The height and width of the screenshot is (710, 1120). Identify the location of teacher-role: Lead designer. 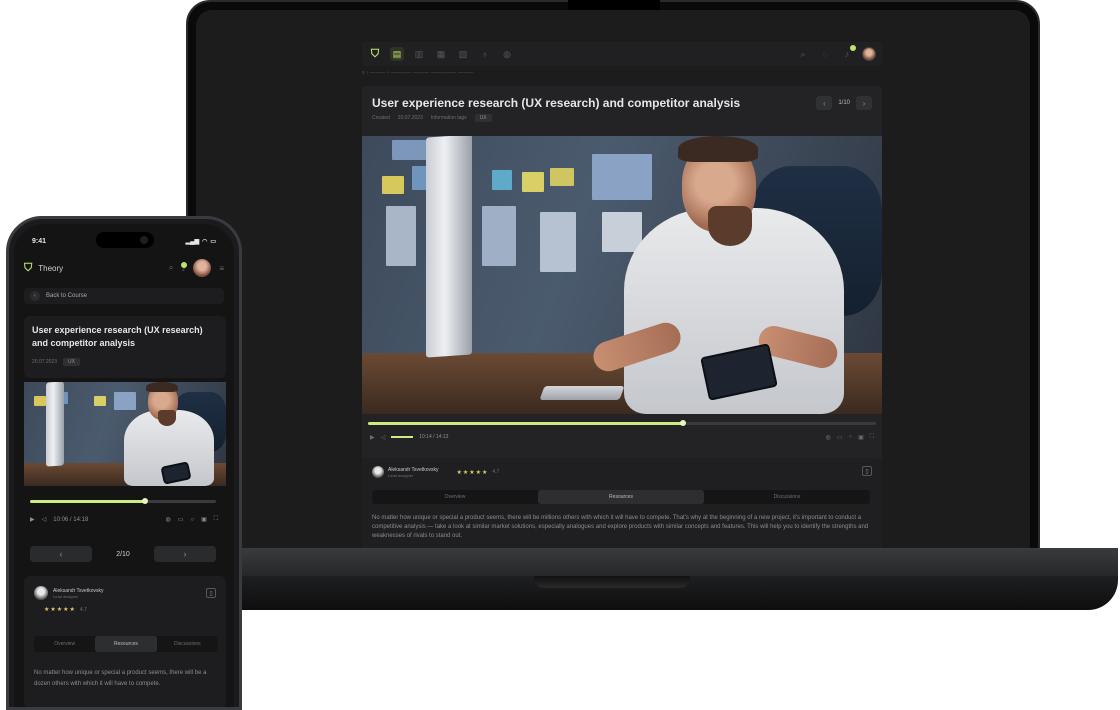
(66, 596).